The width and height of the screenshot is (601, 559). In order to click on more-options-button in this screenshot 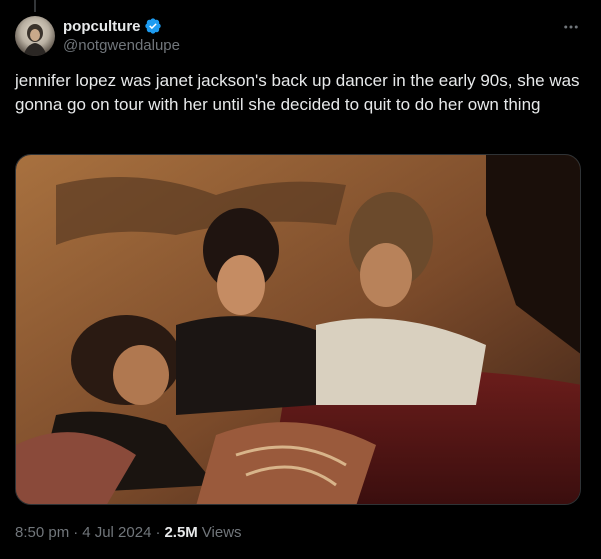, I will do `click(571, 27)`.